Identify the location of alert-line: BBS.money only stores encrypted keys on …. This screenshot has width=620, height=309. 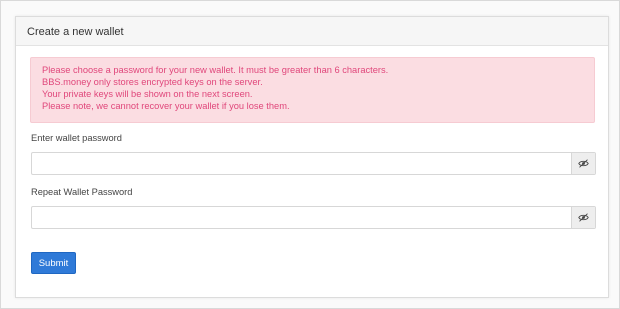
(152, 82).